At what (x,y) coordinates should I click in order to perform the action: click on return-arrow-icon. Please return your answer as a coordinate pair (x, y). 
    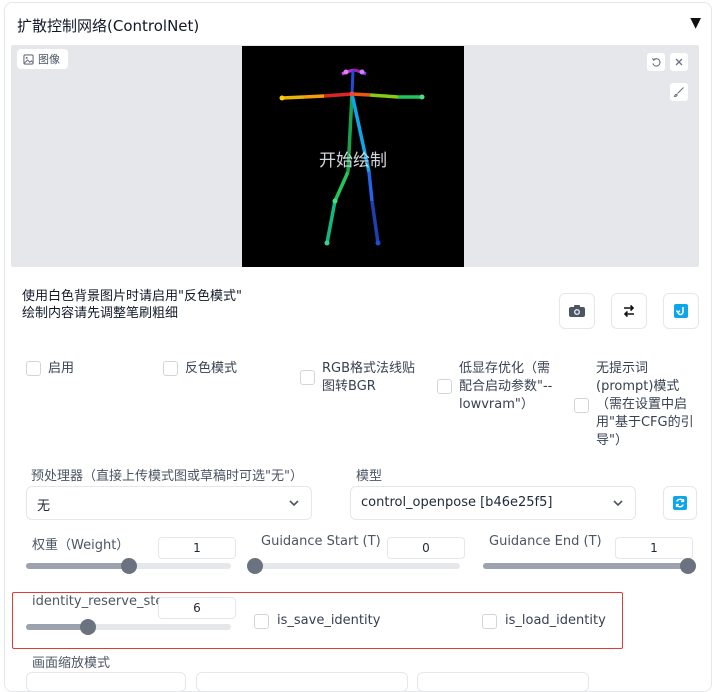
    Looking at the image, I should click on (681, 311).